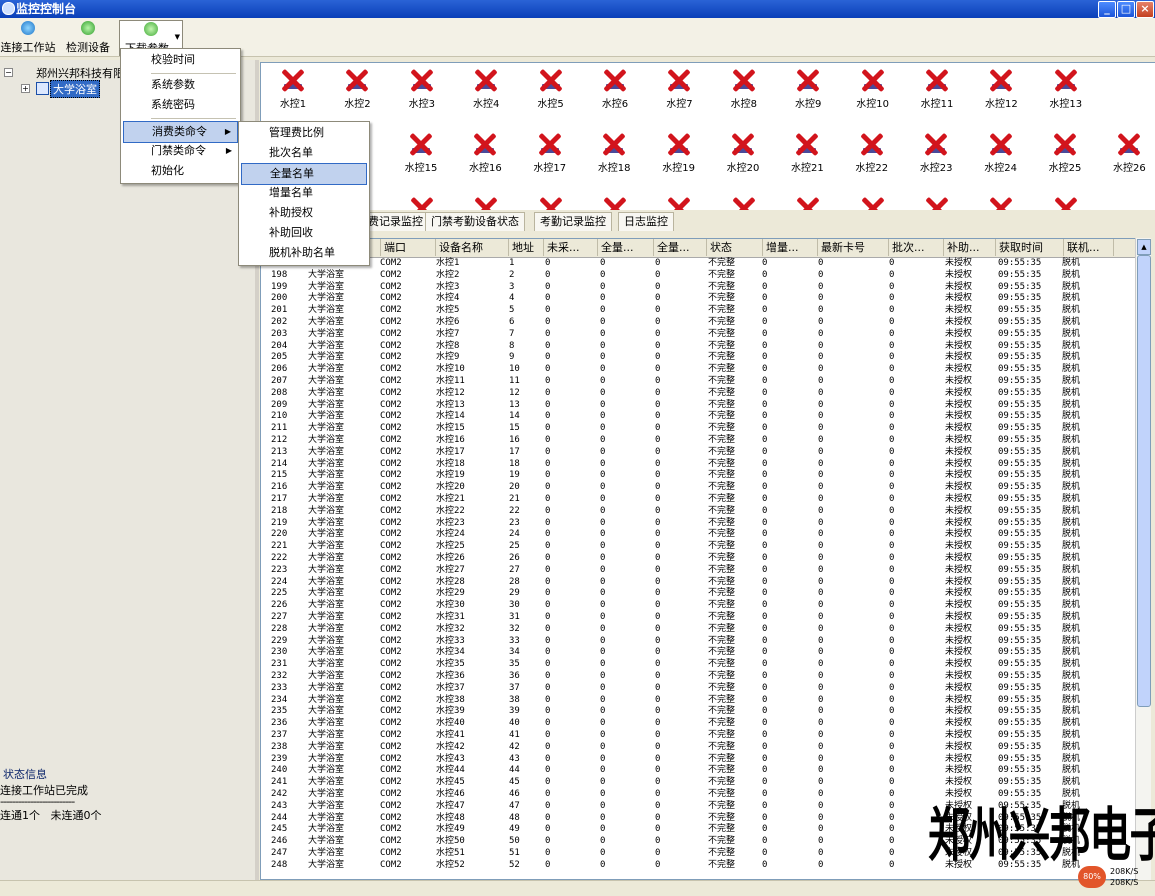 This screenshot has height=896, width=1155. What do you see at coordinates (807, 153) in the screenshot?
I see `device-tile: 水控21` at bounding box center [807, 153].